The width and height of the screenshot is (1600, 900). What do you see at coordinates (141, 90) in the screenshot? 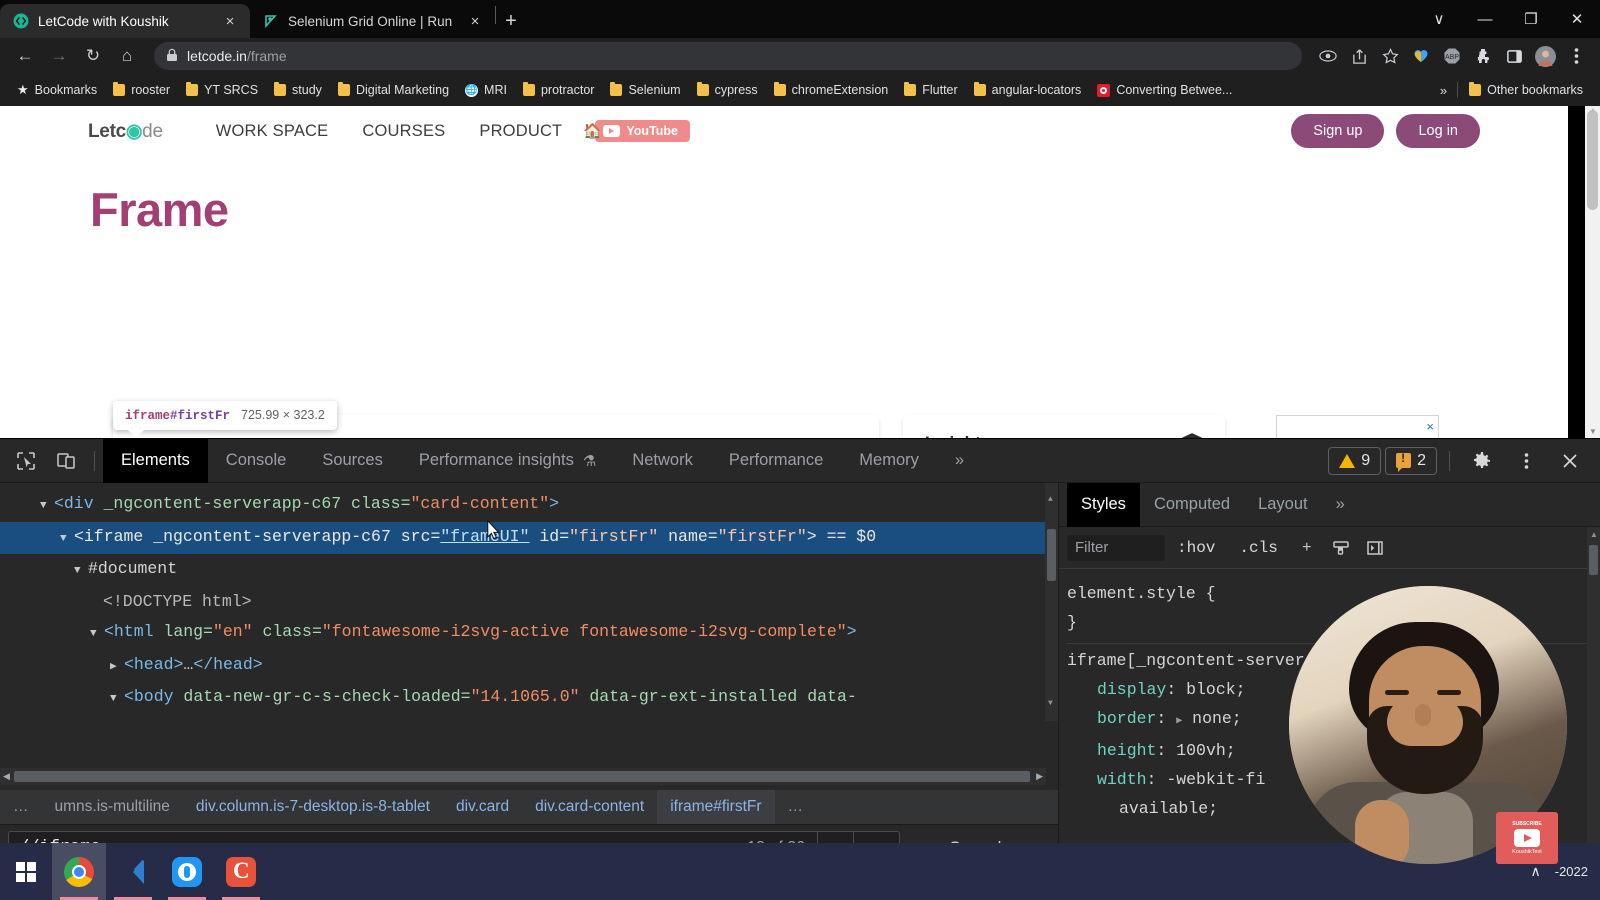
I see `bookmark-item-rooster: rooster` at bounding box center [141, 90].